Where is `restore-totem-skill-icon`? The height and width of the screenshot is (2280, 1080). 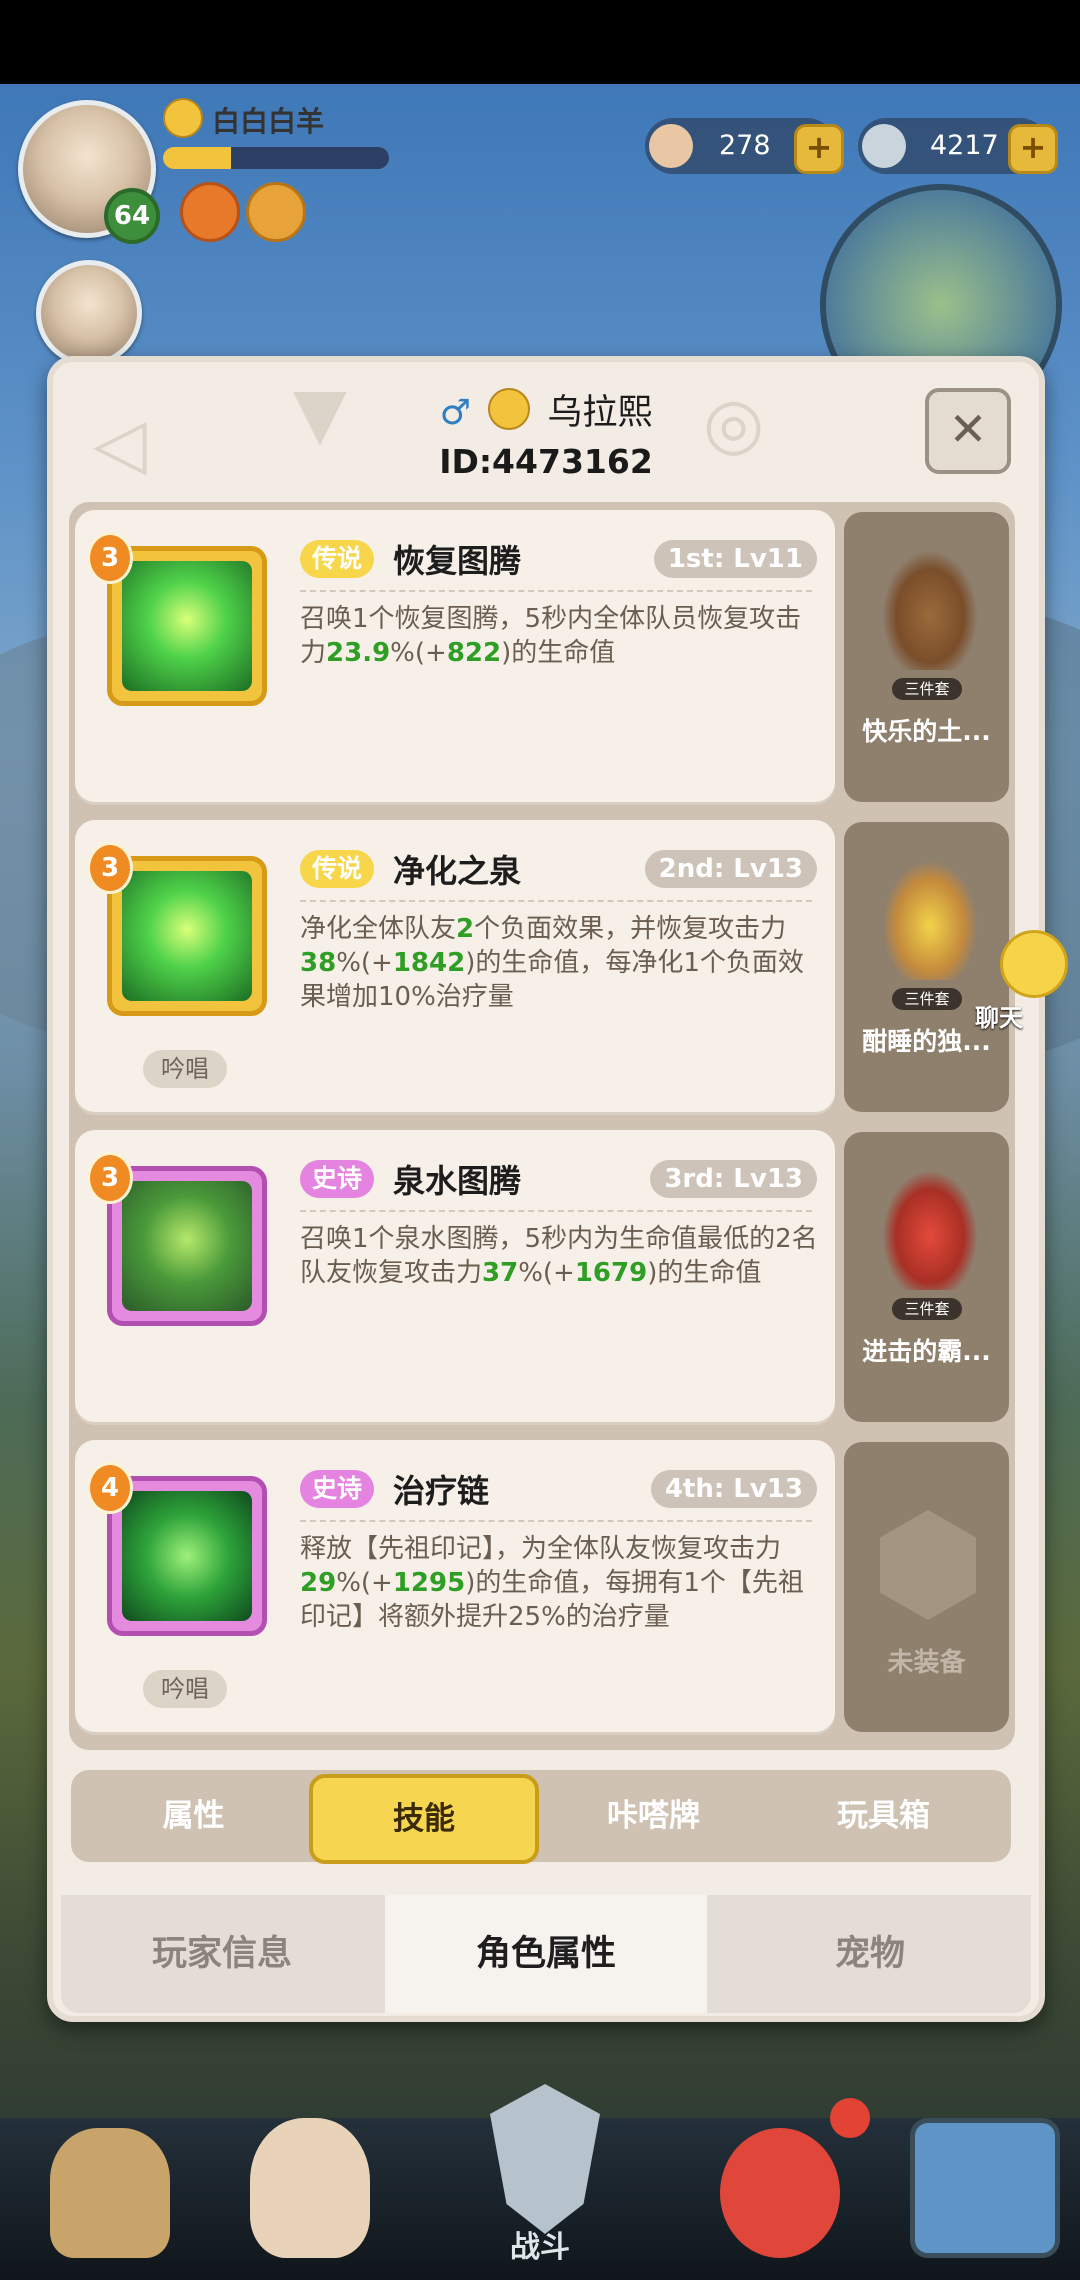
restore-totem-skill-icon is located at coordinates (187, 626).